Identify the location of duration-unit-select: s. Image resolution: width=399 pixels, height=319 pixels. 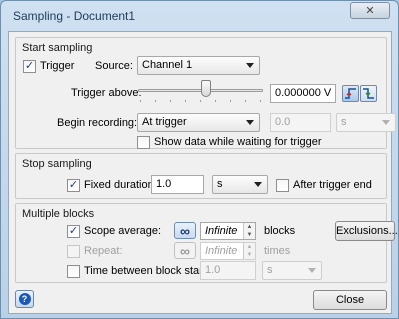
(240, 184).